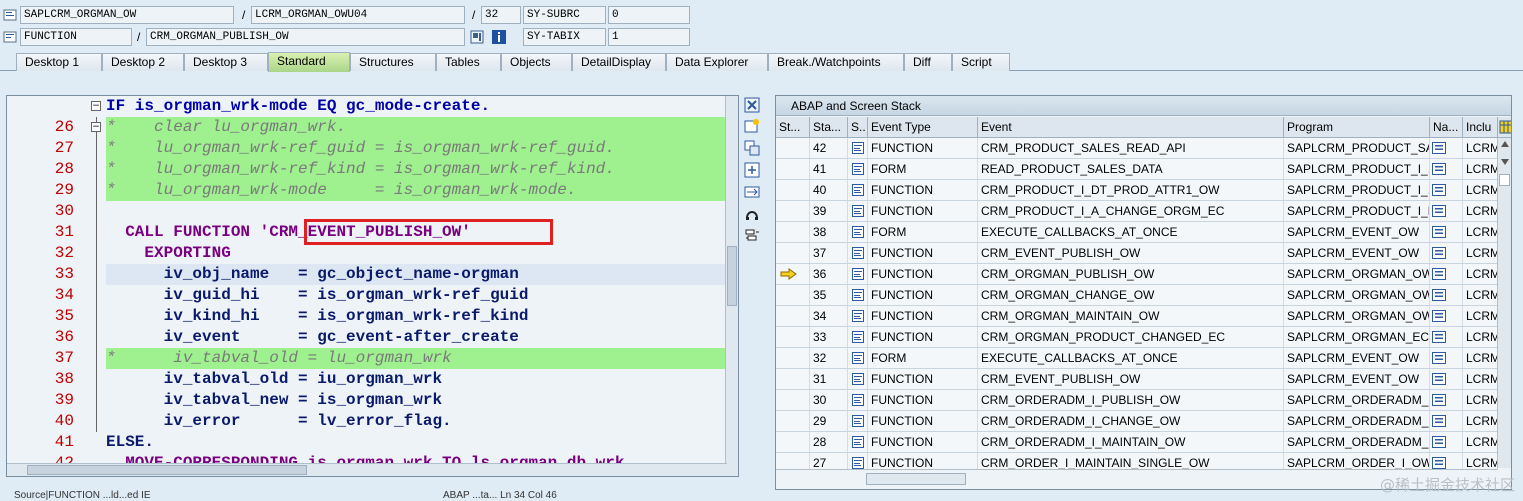 Image resolution: width=1523 pixels, height=501 pixels. Describe the element at coordinates (619, 62) in the screenshot. I see `tab-detail-display: DetailDisplay` at that location.